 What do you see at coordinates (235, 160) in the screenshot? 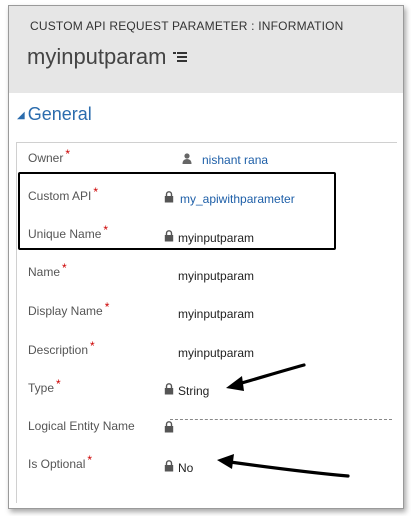
I see `owner-value-link: nishant rana` at bounding box center [235, 160].